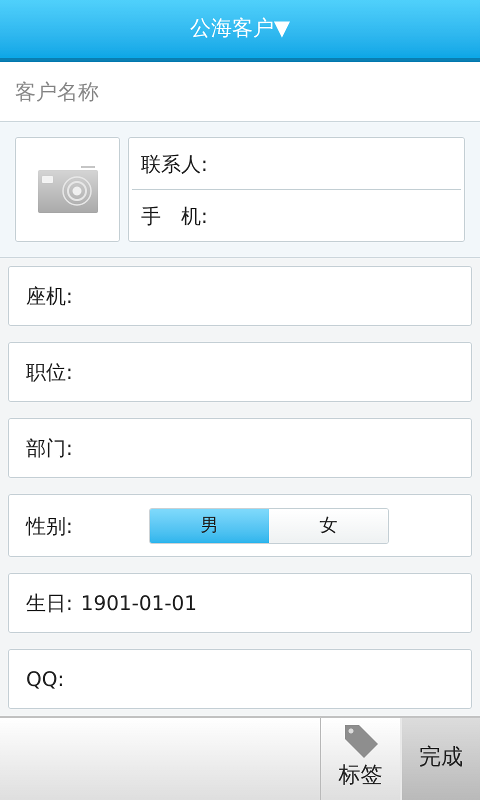 Image resolution: width=480 pixels, height=800 pixels. What do you see at coordinates (240, 92) in the screenshot?
I see `name-field: 客户名称` at bounding box center [240, 92].